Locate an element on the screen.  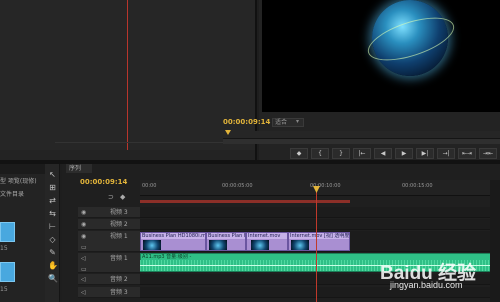
zoom-fit-select: 适合 is located at coordinates (288, 122).